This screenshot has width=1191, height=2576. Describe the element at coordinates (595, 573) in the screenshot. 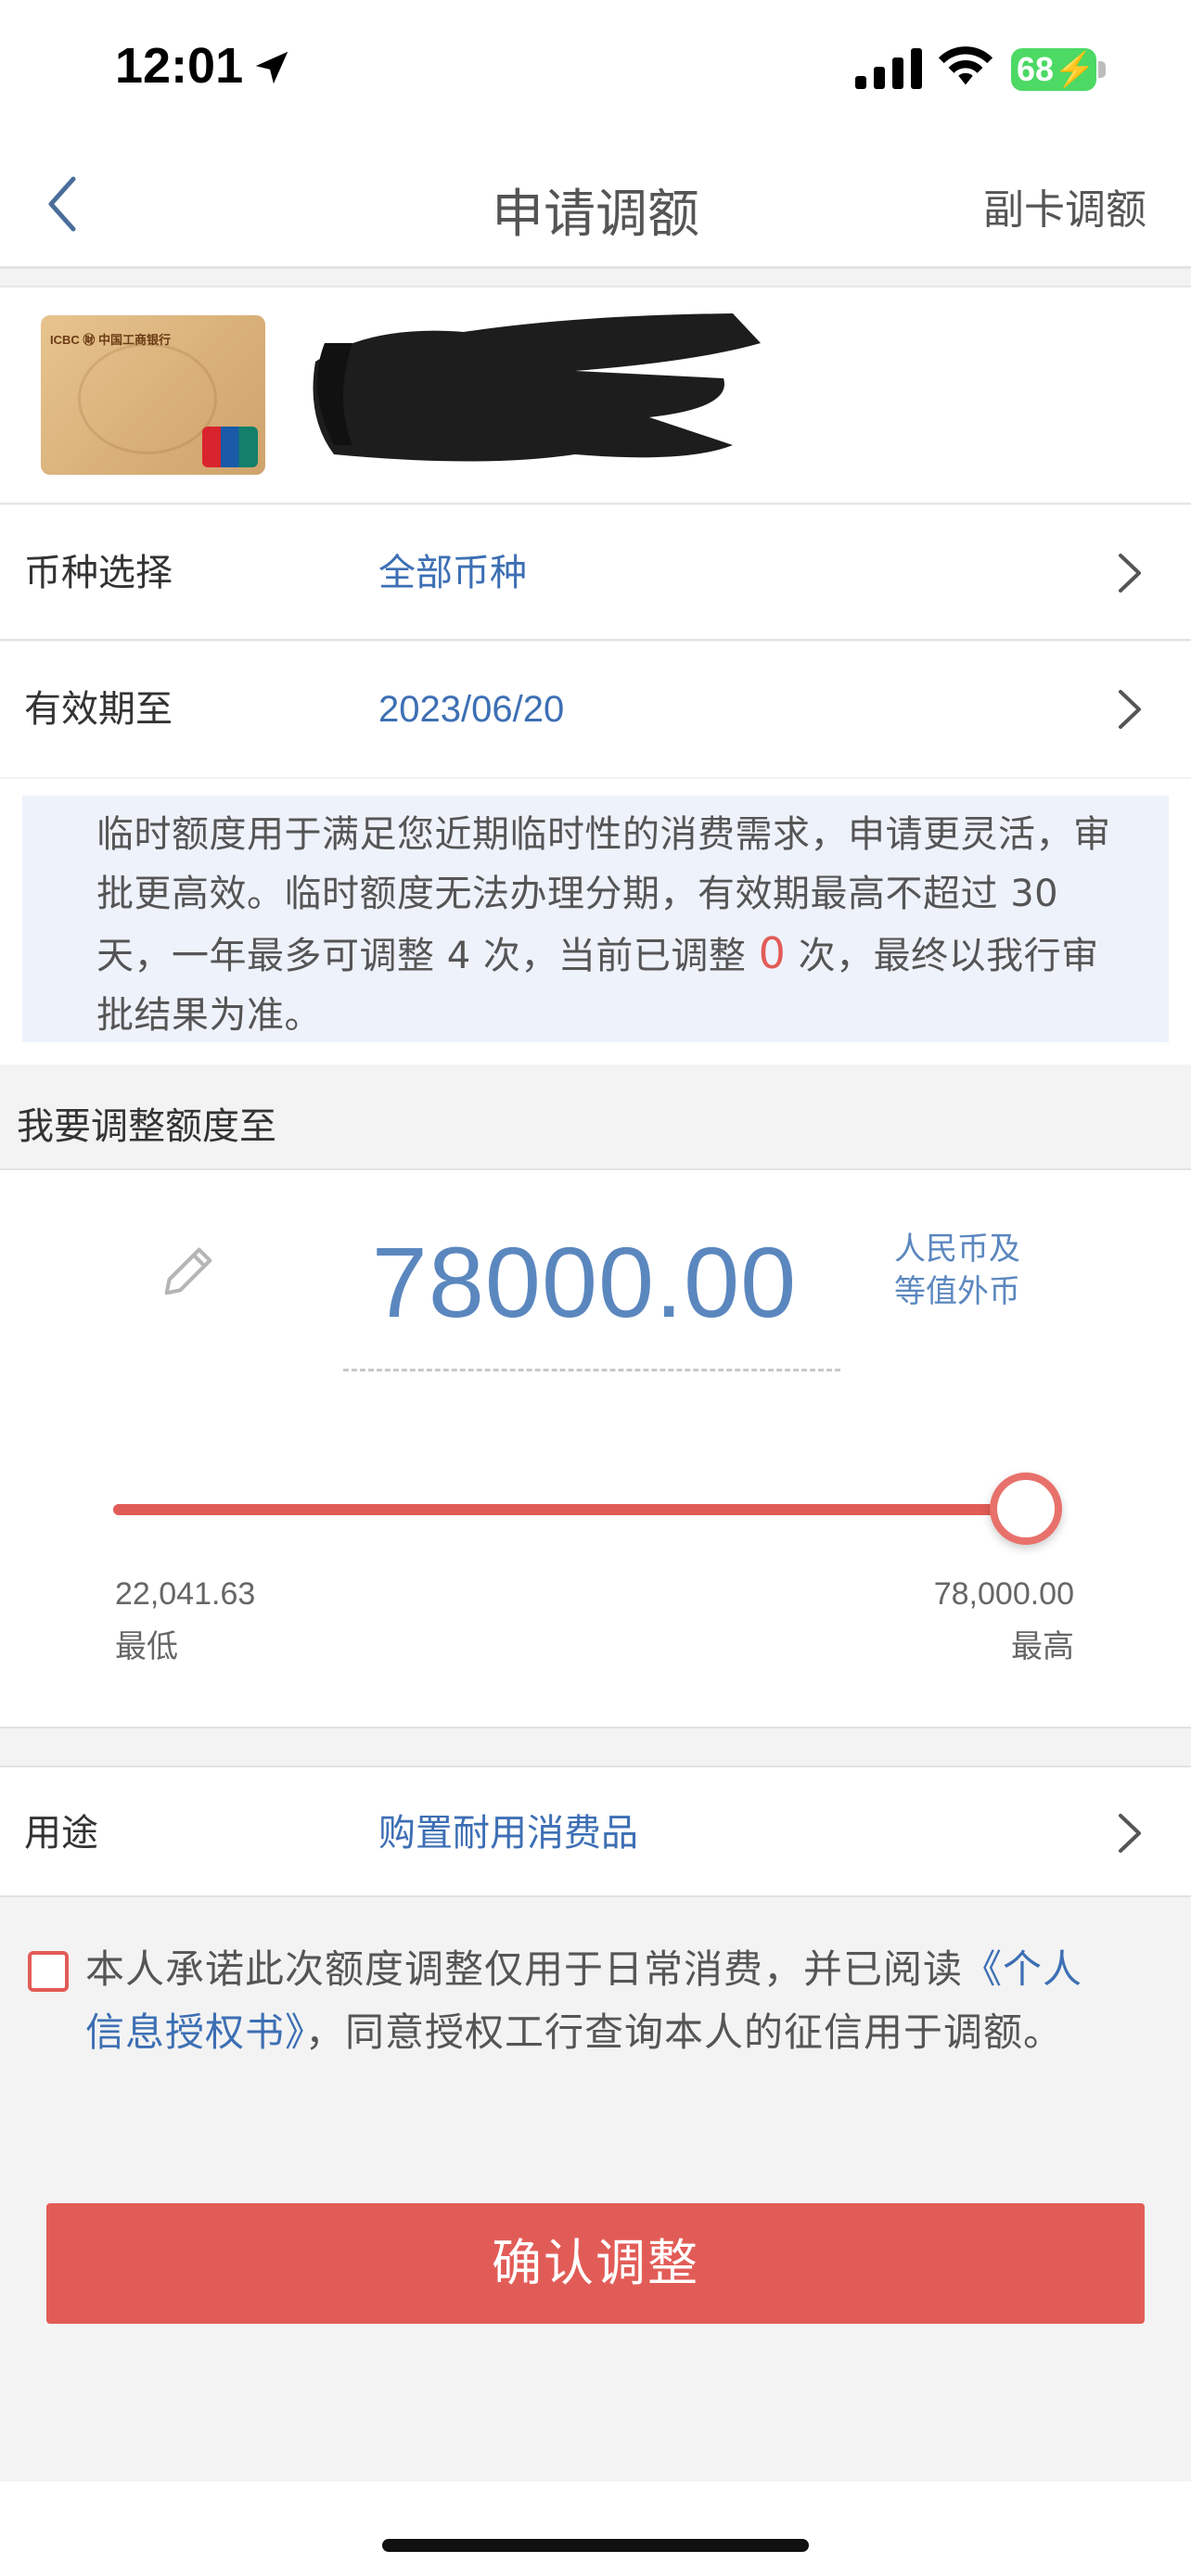

I see `currency-select-row: 币种选择 全部币种` at that location.